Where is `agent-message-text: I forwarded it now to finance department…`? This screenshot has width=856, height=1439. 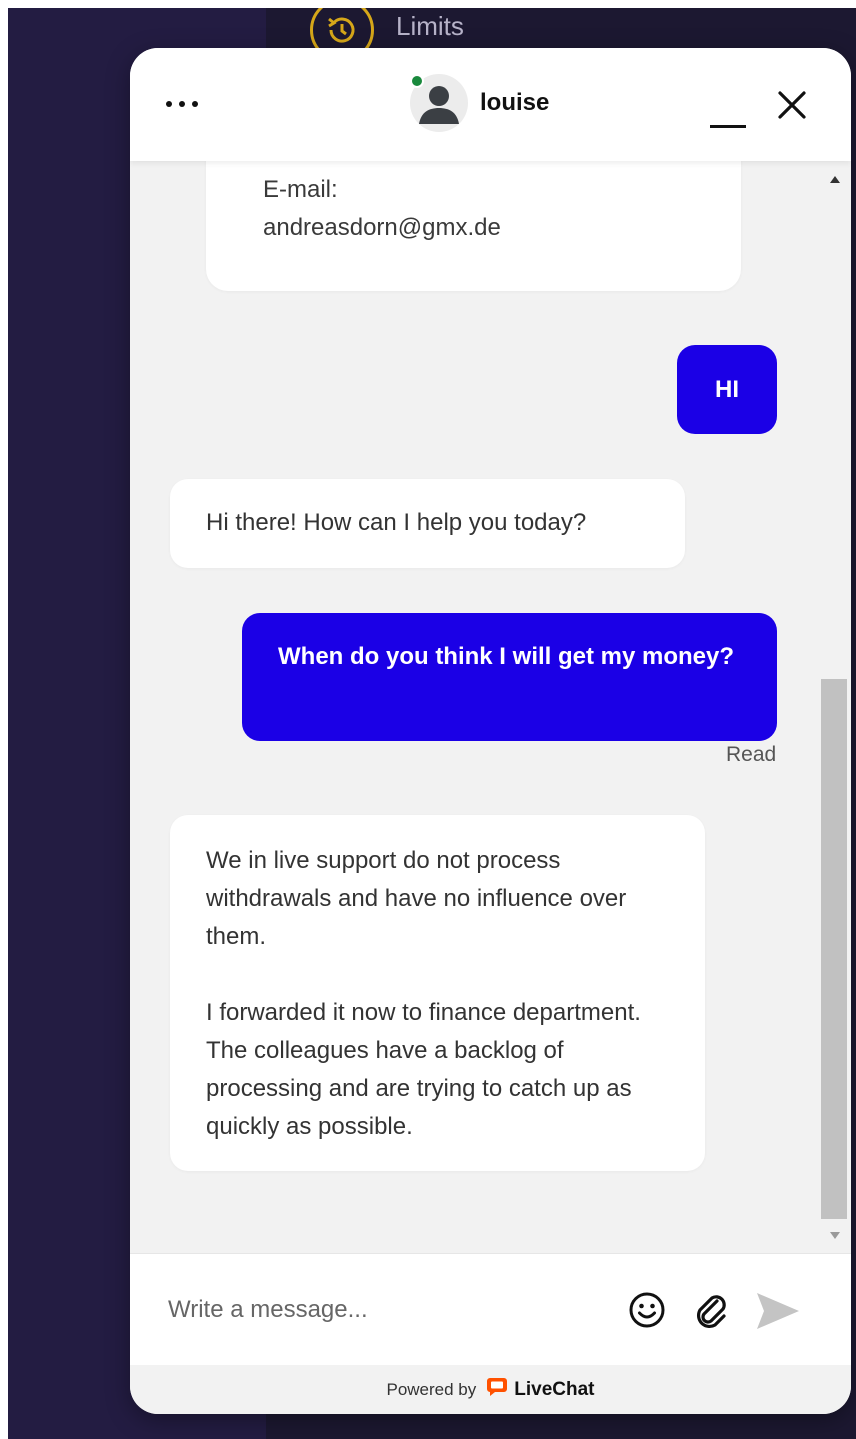 agent-message-text: I forwarded it now to finance department… is located at coordinates (423, 1069).